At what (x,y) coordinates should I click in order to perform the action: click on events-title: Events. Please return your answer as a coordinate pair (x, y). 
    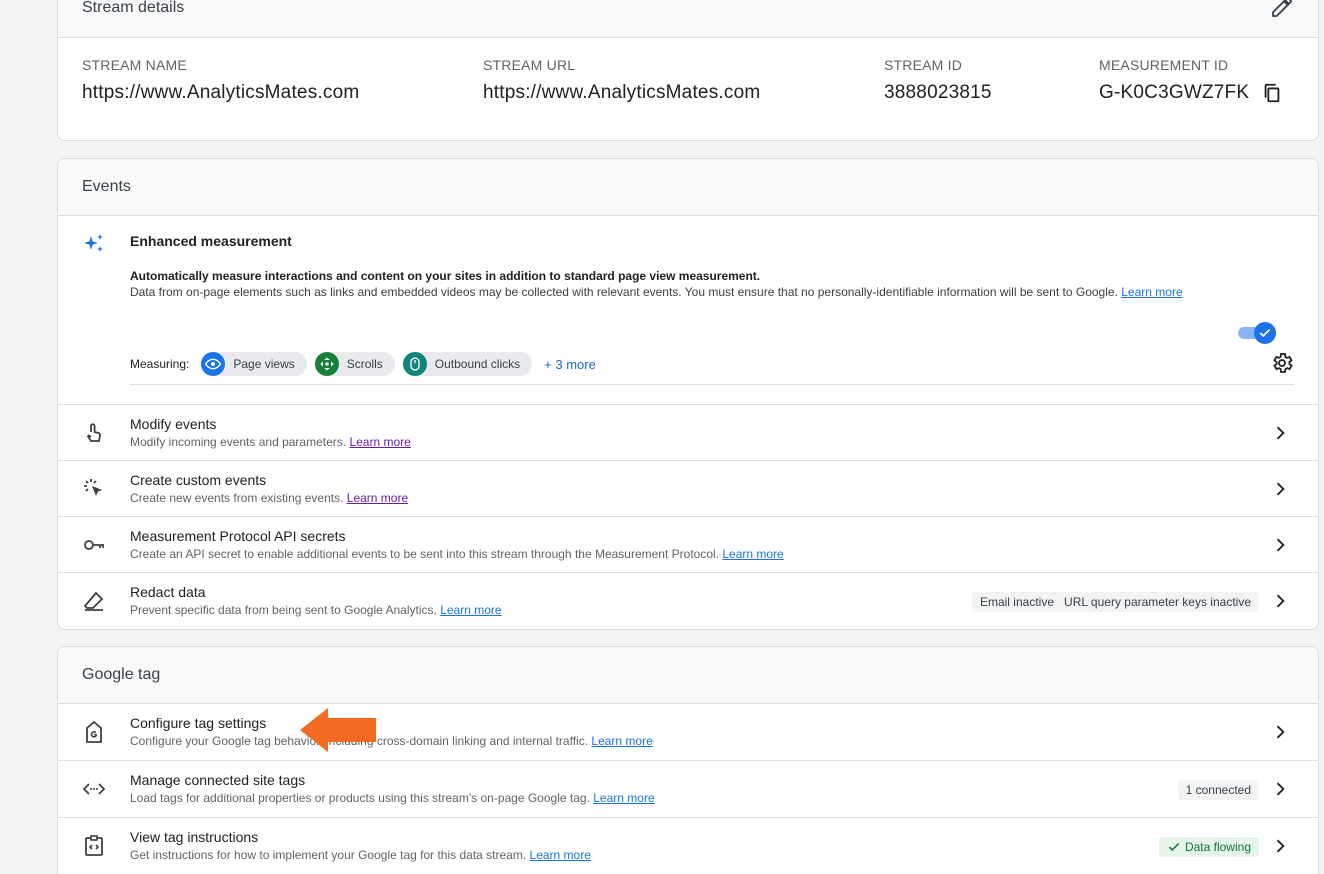
    Looking at the image, I should click on (106, 186).